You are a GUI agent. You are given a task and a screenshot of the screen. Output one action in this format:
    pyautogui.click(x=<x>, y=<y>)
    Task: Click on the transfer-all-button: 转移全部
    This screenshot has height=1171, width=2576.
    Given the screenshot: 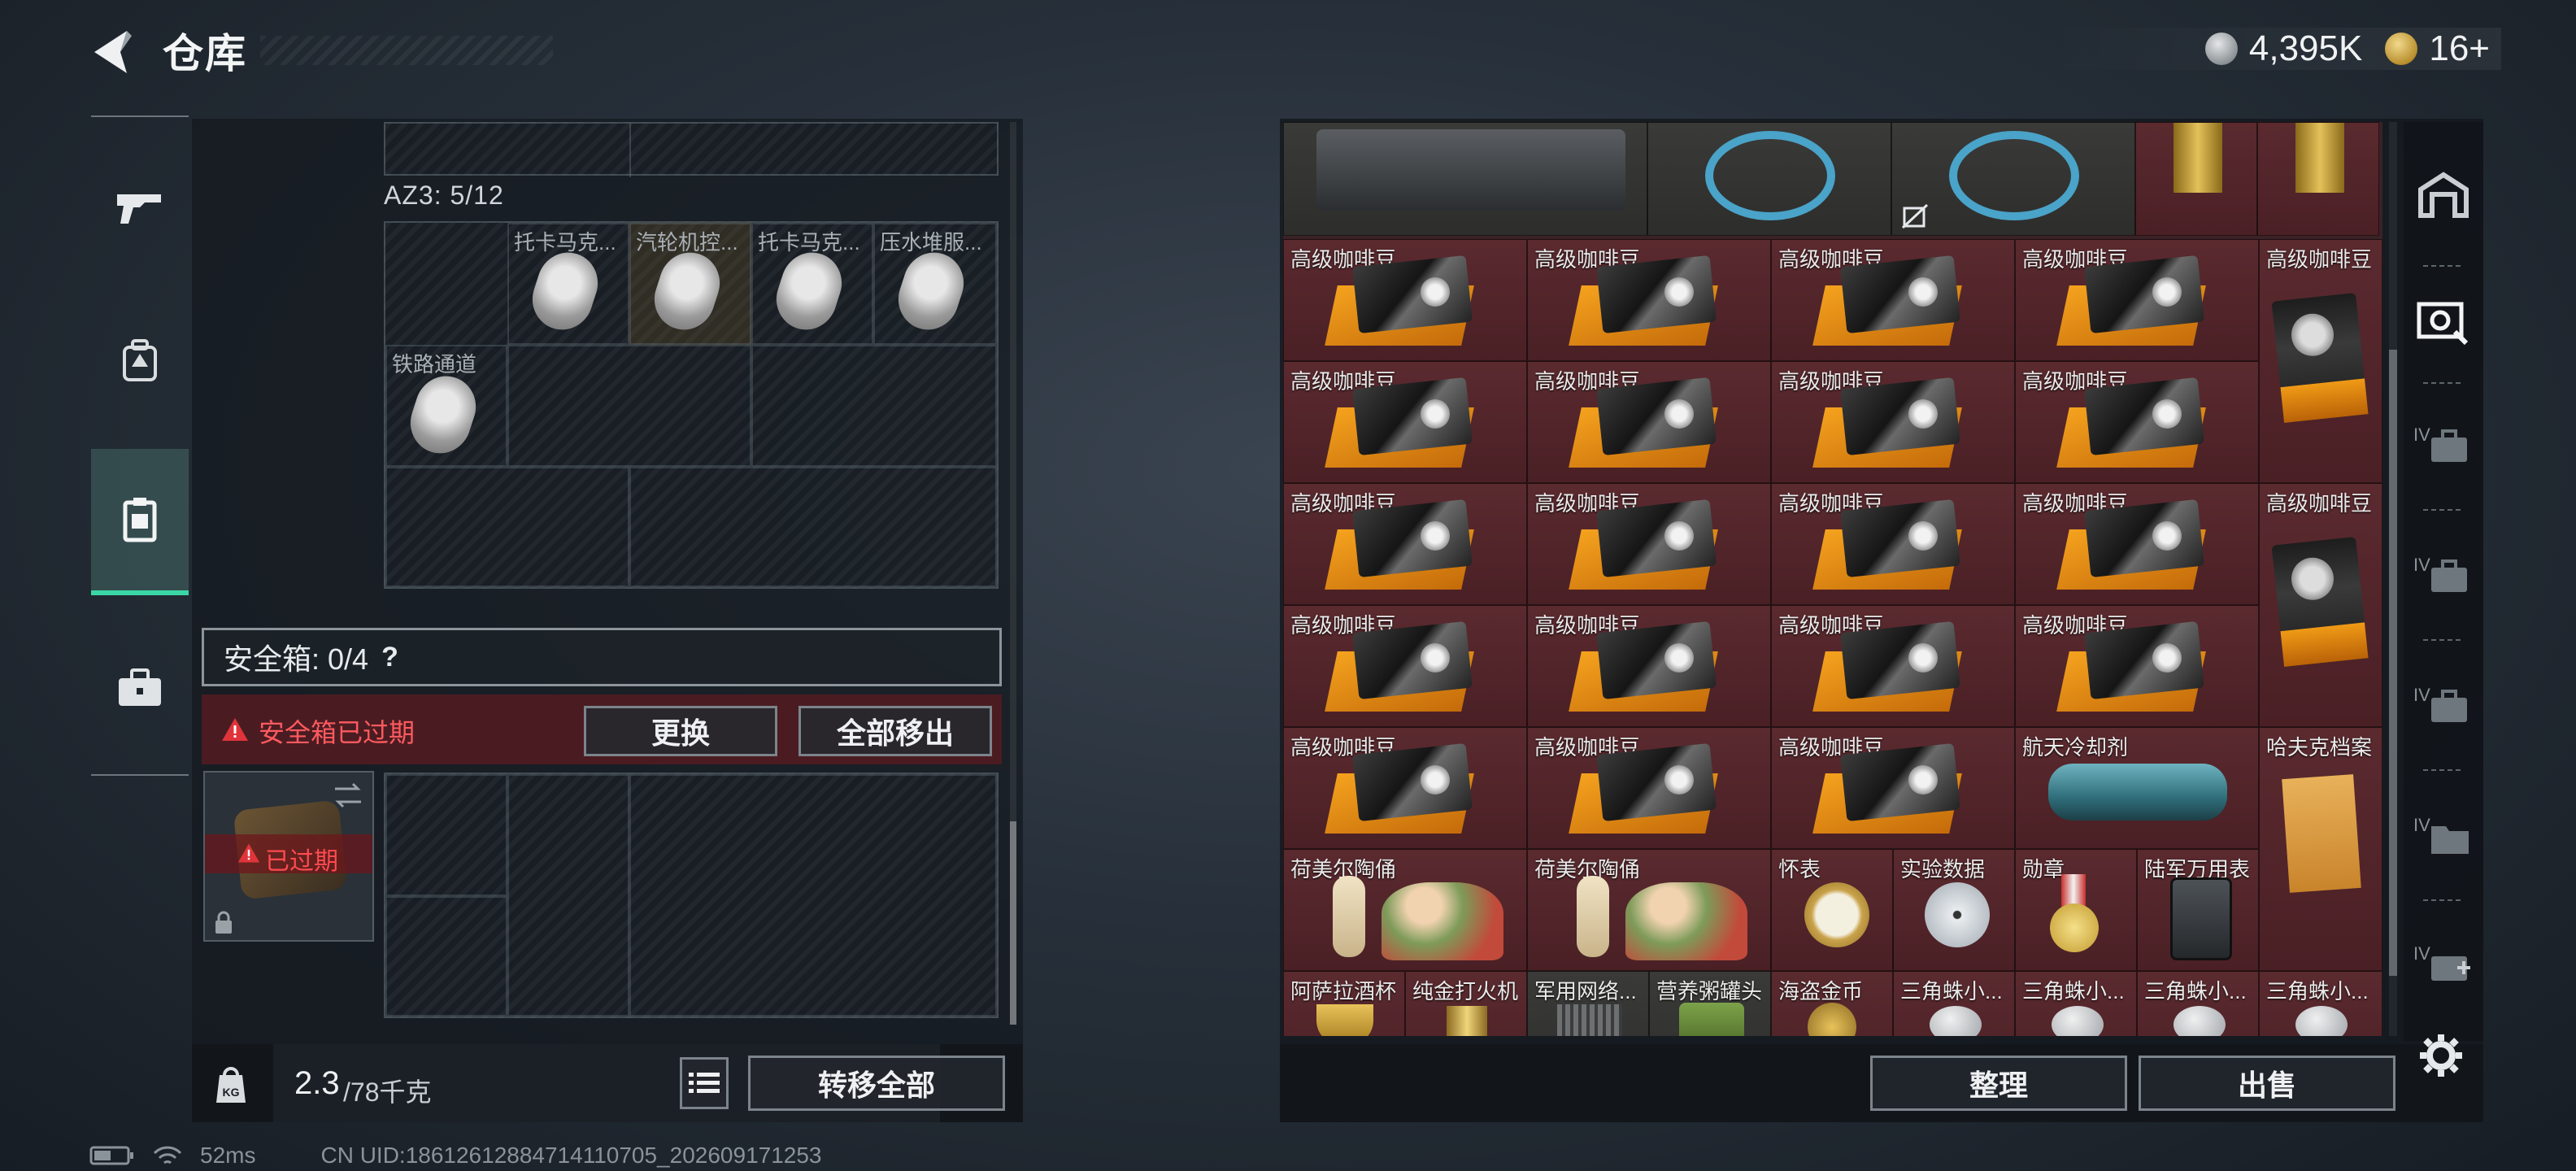 What is the action you would take?
    pyautogui.click(x=876, y=1084)
    